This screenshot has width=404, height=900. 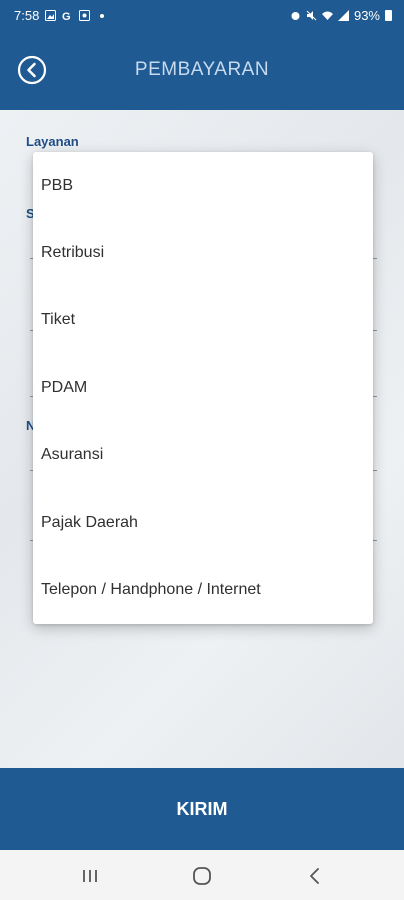 I want to click on mute-icon, so click(x=311, y=15).